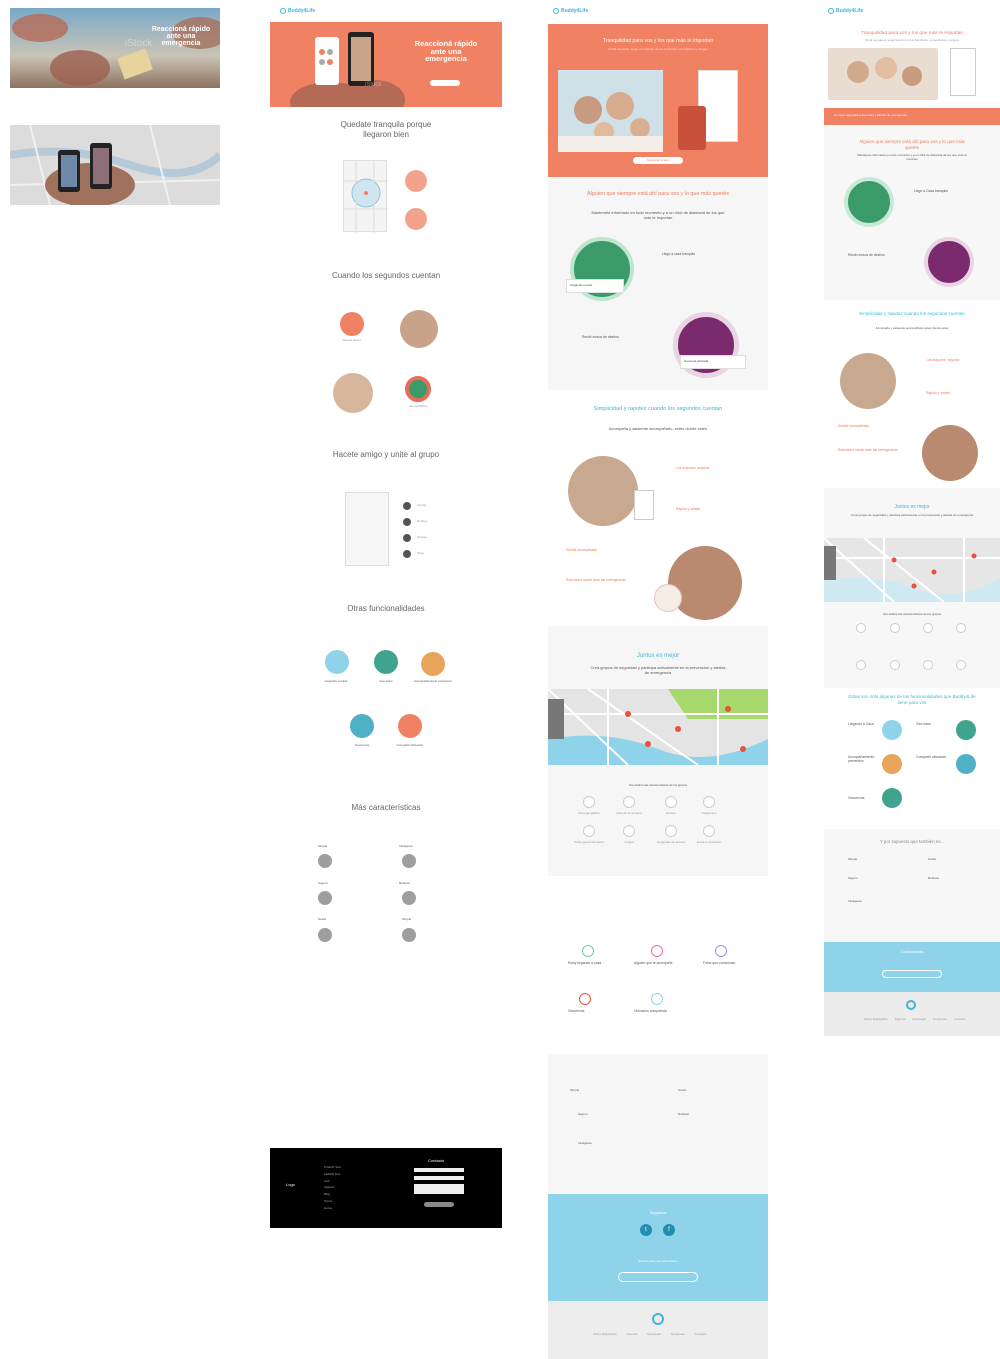  Describe the element at coordinates (415, 538) in the screenshot. I see `list-item: Nicolas` at that location.